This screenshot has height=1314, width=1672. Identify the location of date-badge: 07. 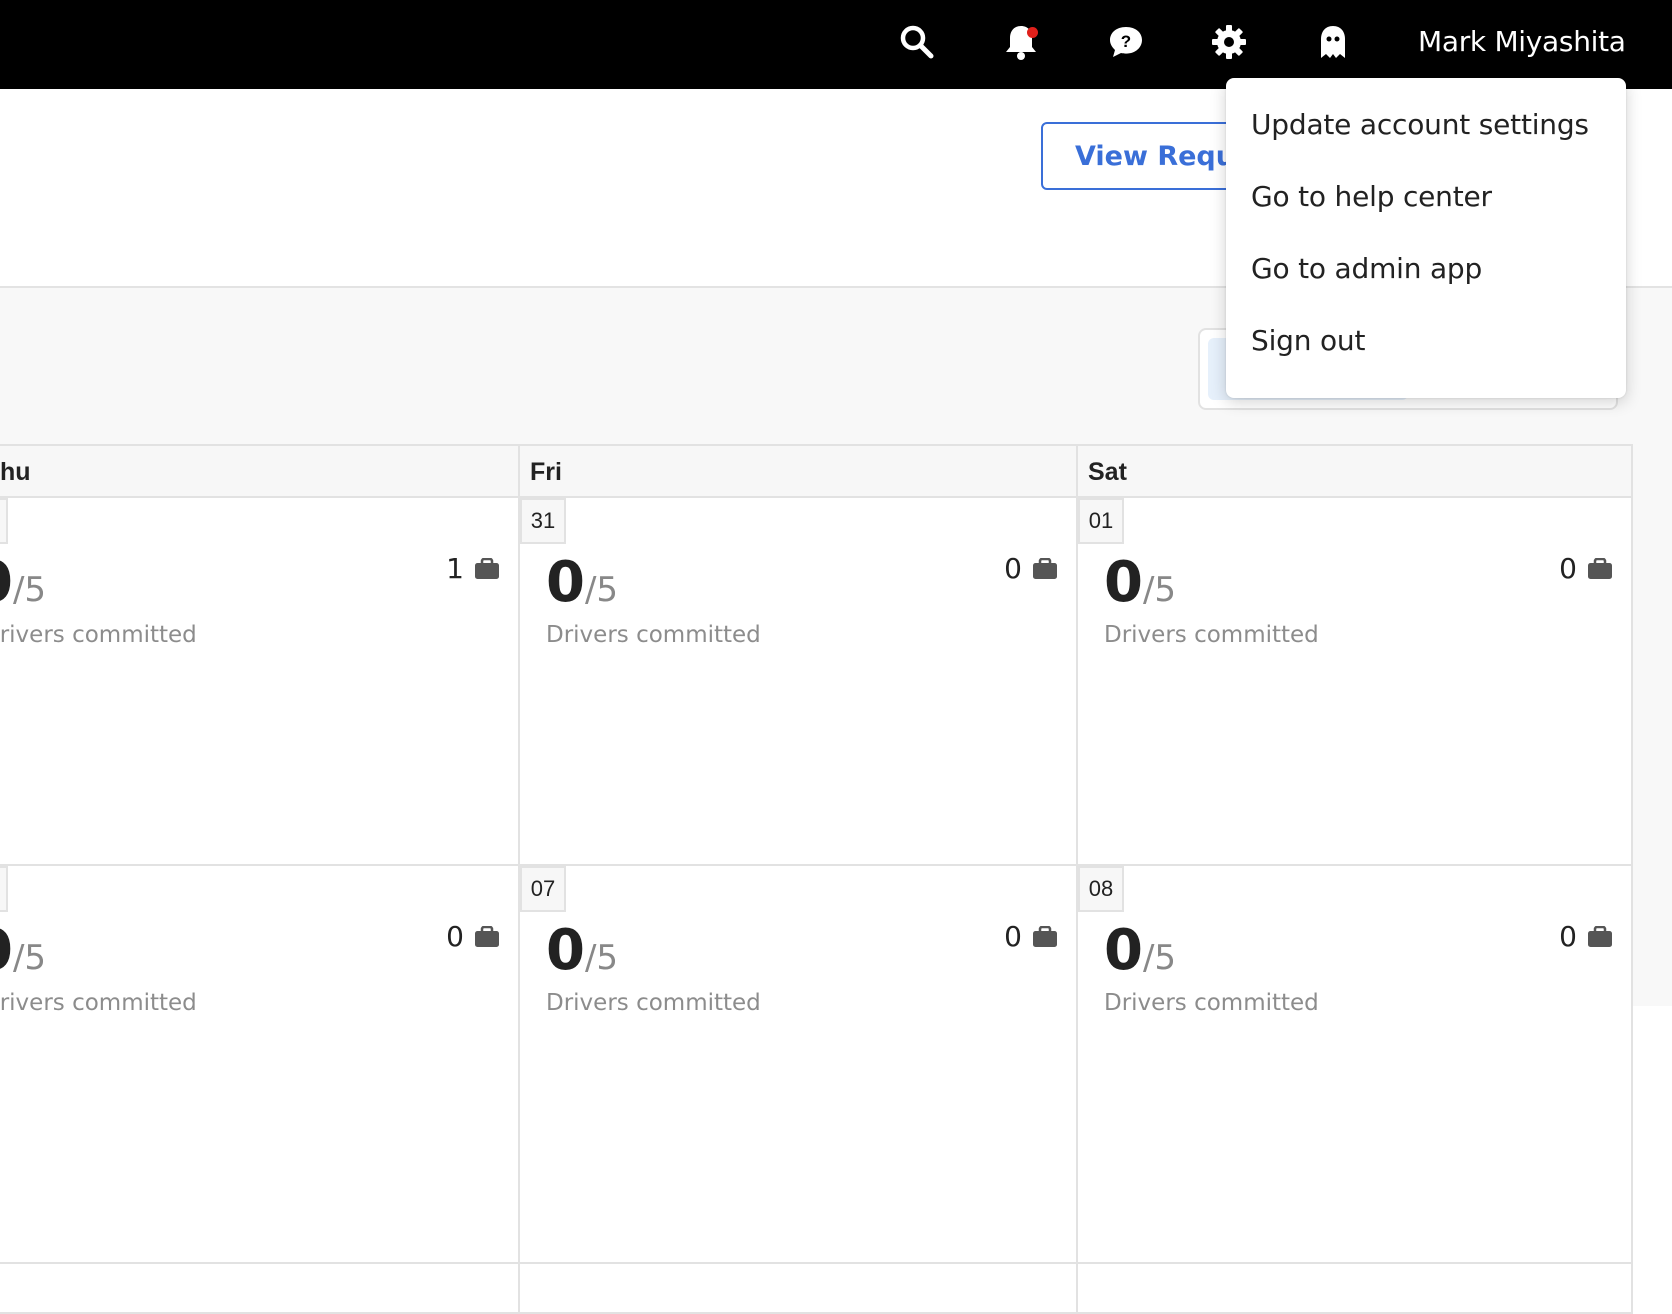
(543, 889).